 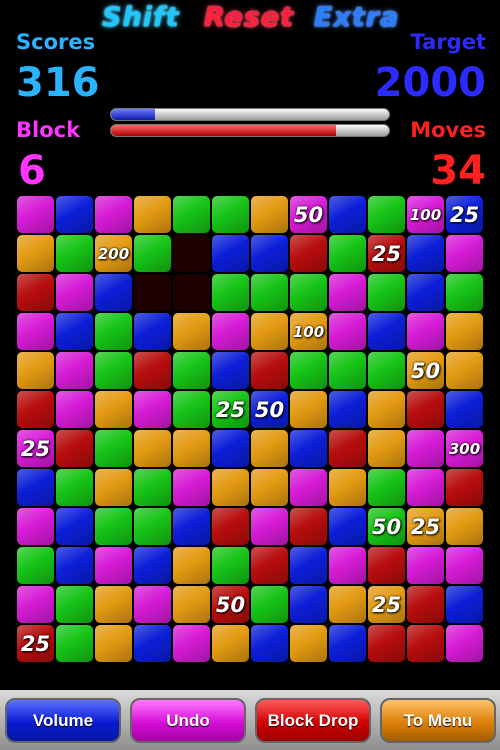 What do you see at coordinates (438, 720) in the screenshot?
I see `to-menu-button: To Menu` at bounding box center [438, 720].